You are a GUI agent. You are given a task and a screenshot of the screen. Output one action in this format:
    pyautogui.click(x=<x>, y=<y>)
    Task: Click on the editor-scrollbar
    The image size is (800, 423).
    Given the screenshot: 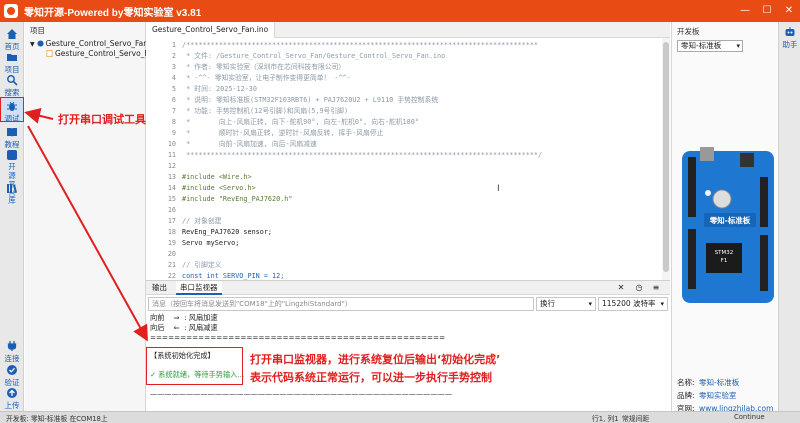 What is the action you would take?
    pyautogui.click(x=666, y=159)
    